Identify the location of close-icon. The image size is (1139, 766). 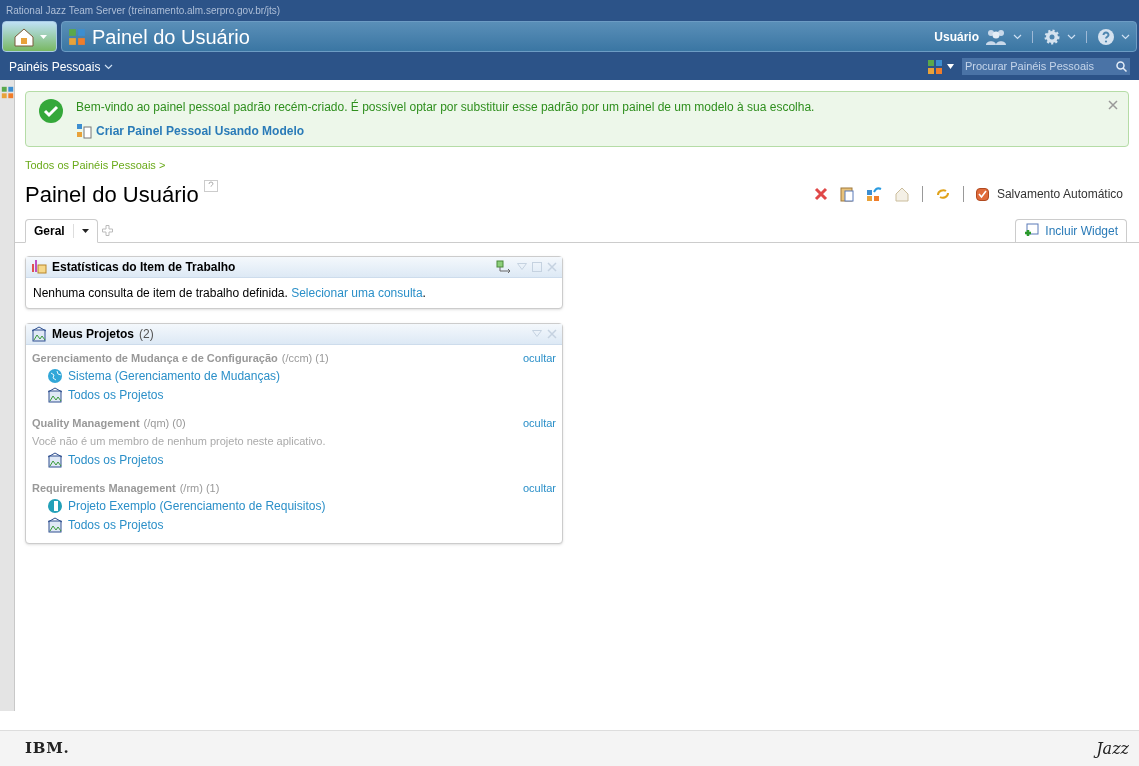
(1113, 105).